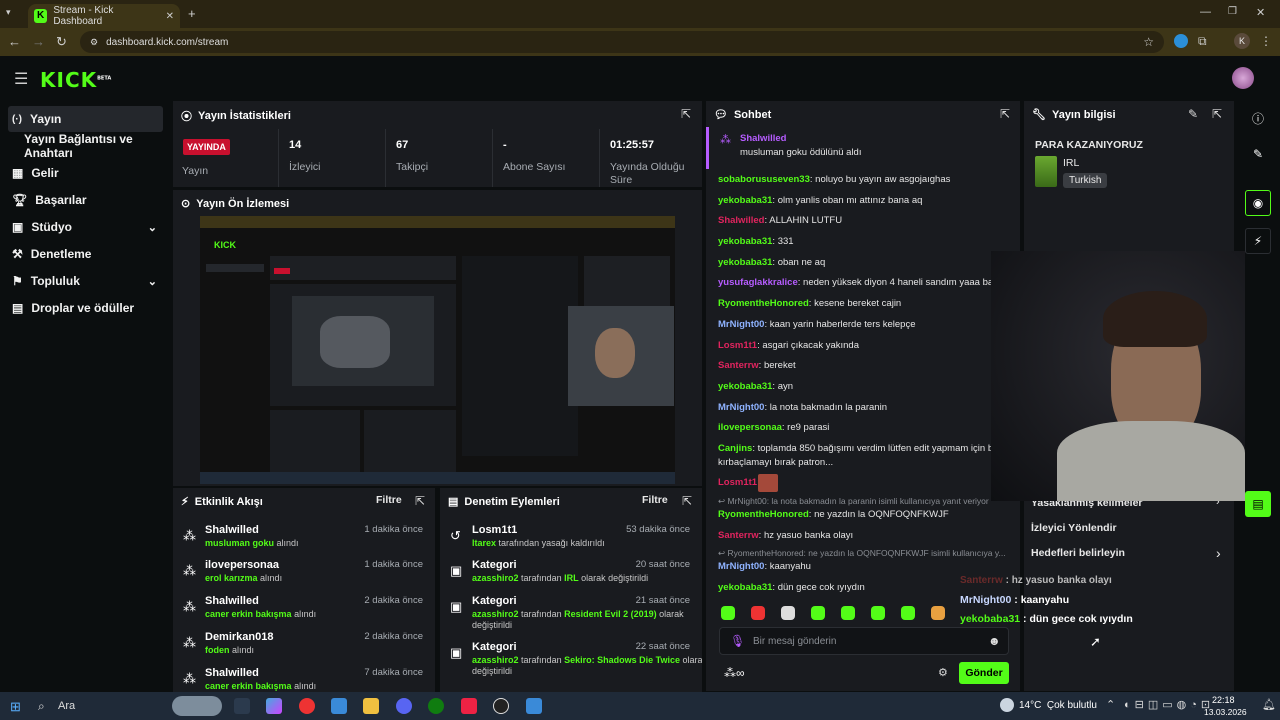 The width and height of the screenshot is (1280, 720). Describe the element at coordinates (8, 12) in the screenshot. I see `tab-list-icon: ▾` at that location.